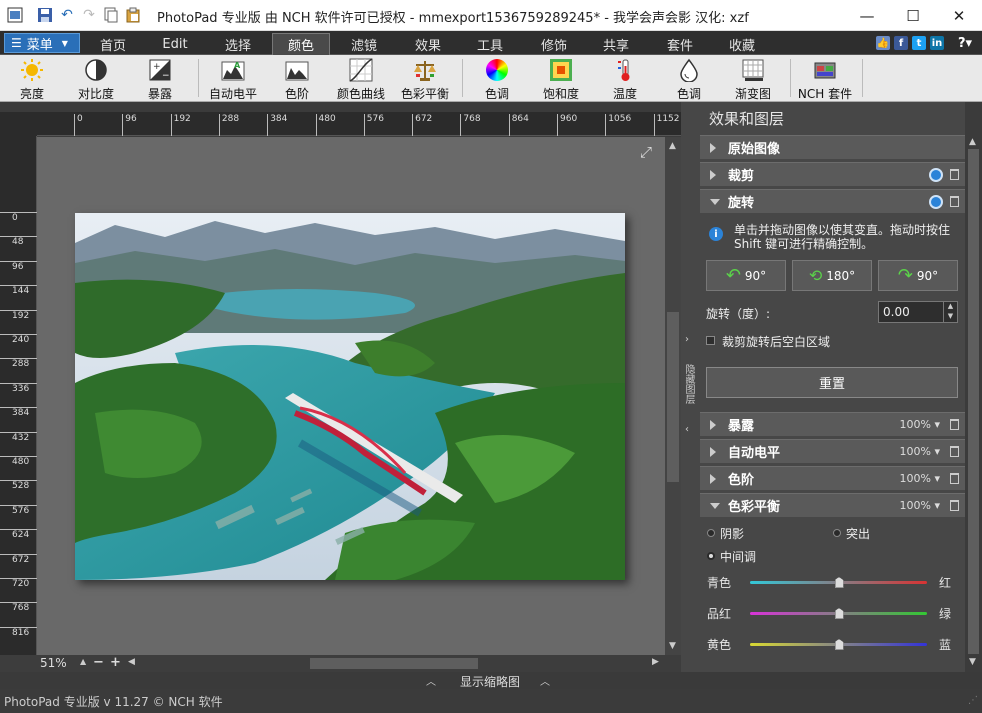 This screenshot has height=713, width=982. Describe the element at coordinates (625, 80) in the screenshot. I see `temperature-button: 温度` at that location.